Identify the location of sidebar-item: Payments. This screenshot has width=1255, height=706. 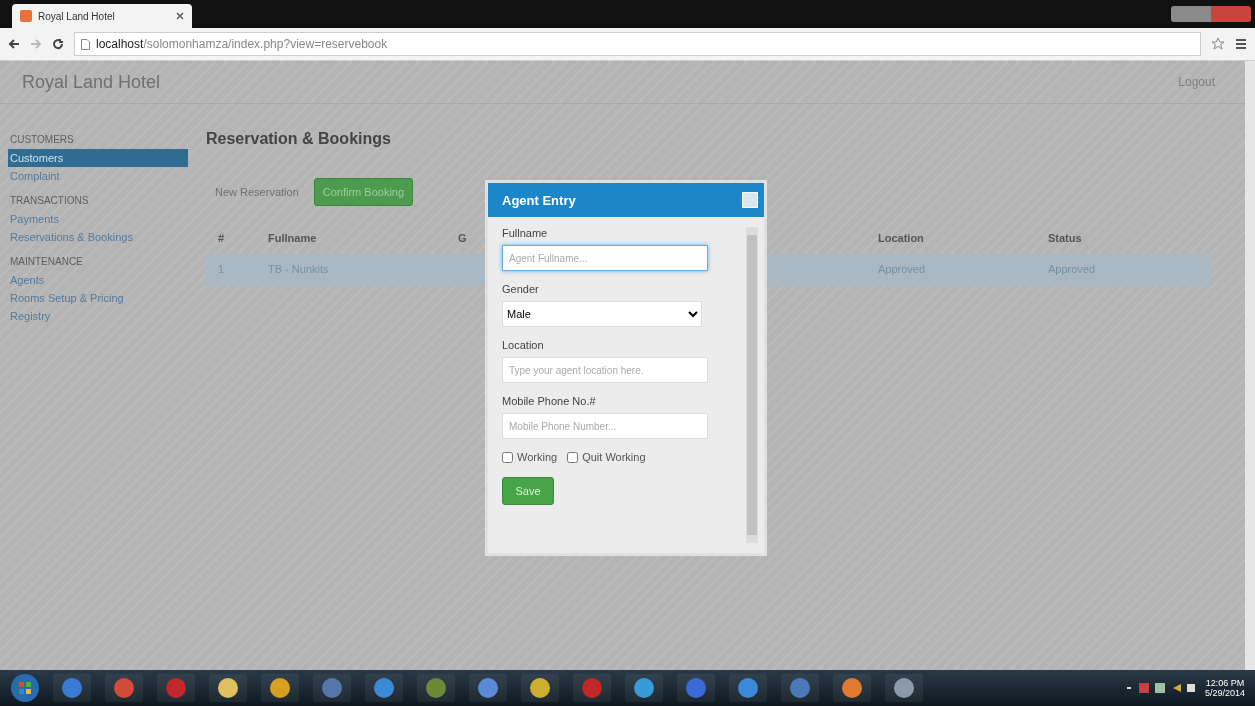
(98, 219).